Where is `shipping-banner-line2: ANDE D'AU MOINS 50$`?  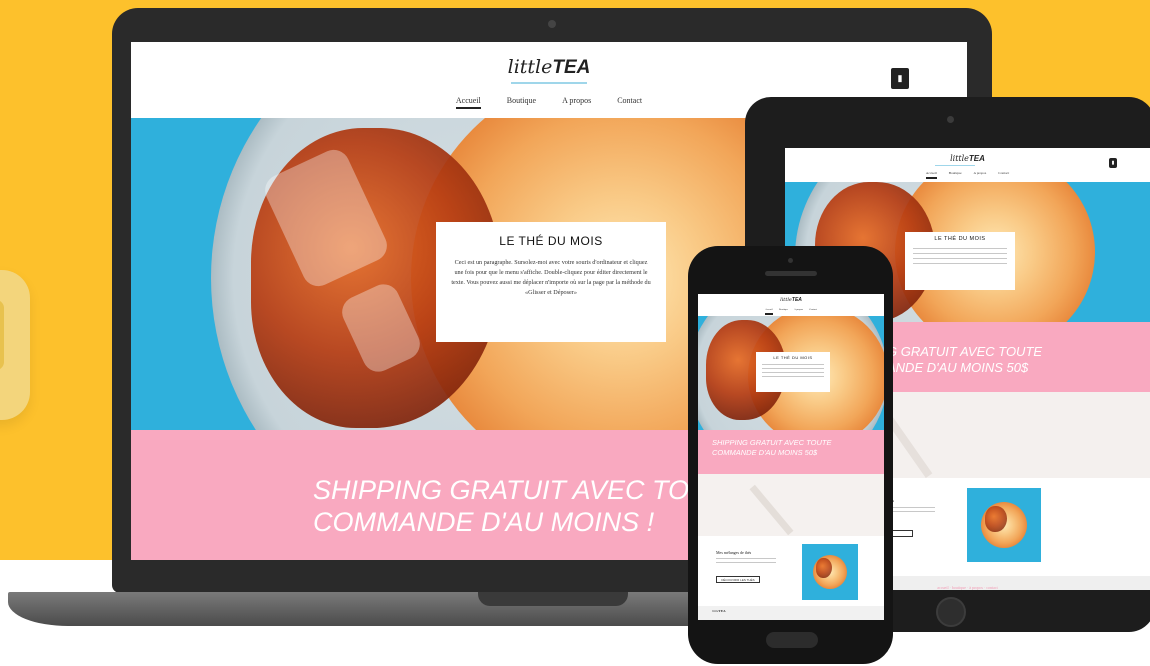
shipping-banner-line2: ANDE D'AU MOINS 50$ is located at coordinates (958, 367).